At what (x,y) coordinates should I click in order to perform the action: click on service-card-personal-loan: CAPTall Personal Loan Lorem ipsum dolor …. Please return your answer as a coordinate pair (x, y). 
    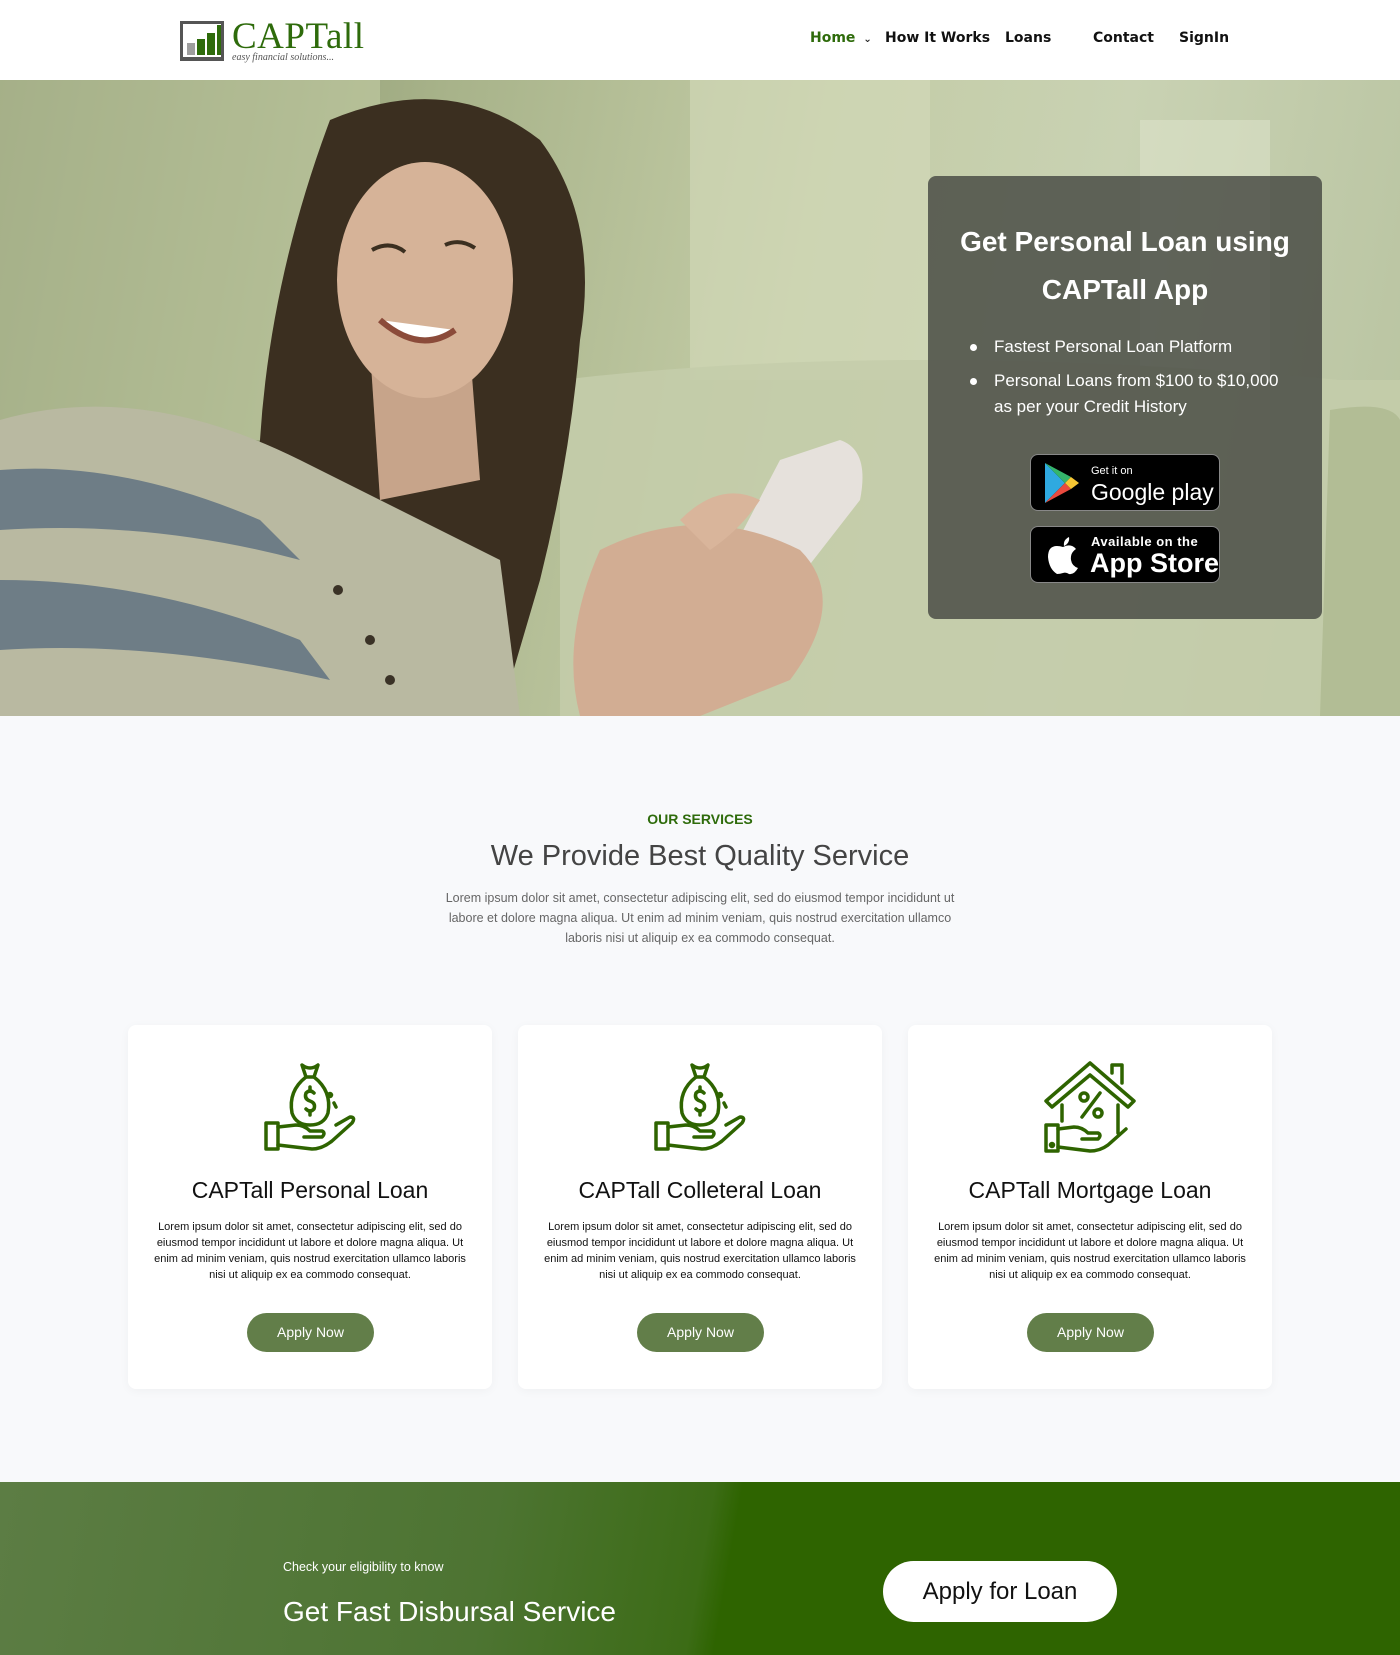
    Looking at the image, I should click on (310, 1207).